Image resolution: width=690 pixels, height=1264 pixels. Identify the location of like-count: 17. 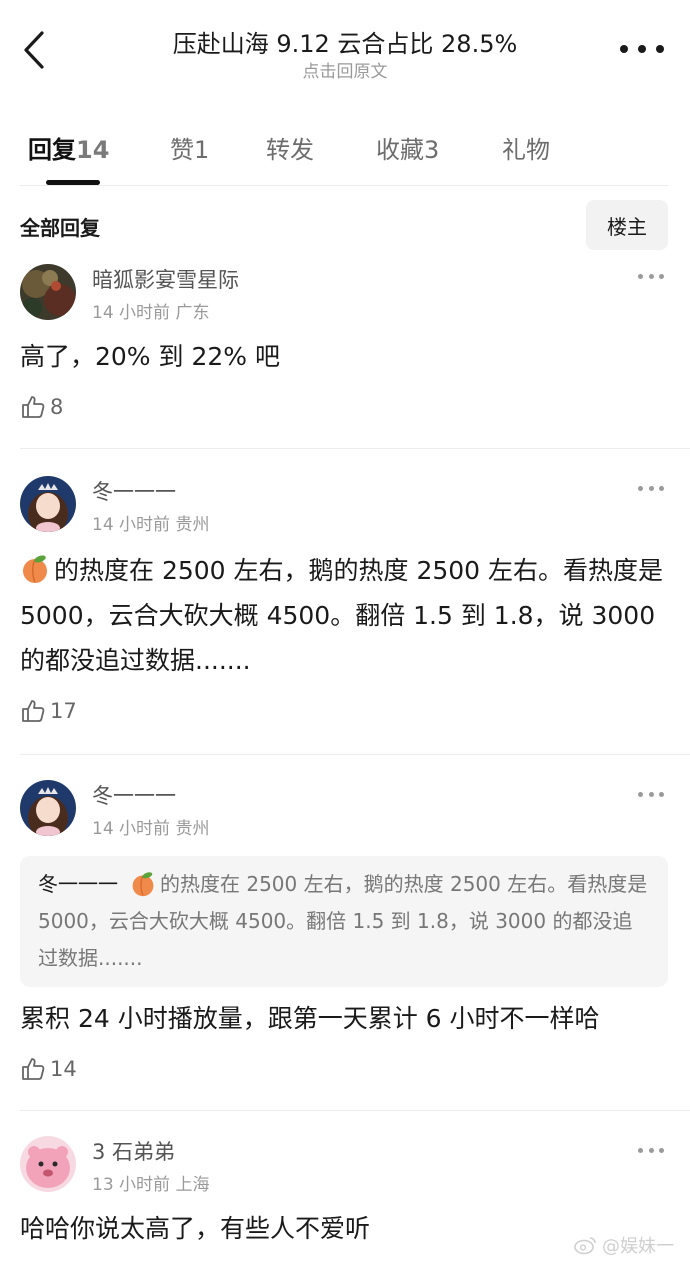
(63, 711).